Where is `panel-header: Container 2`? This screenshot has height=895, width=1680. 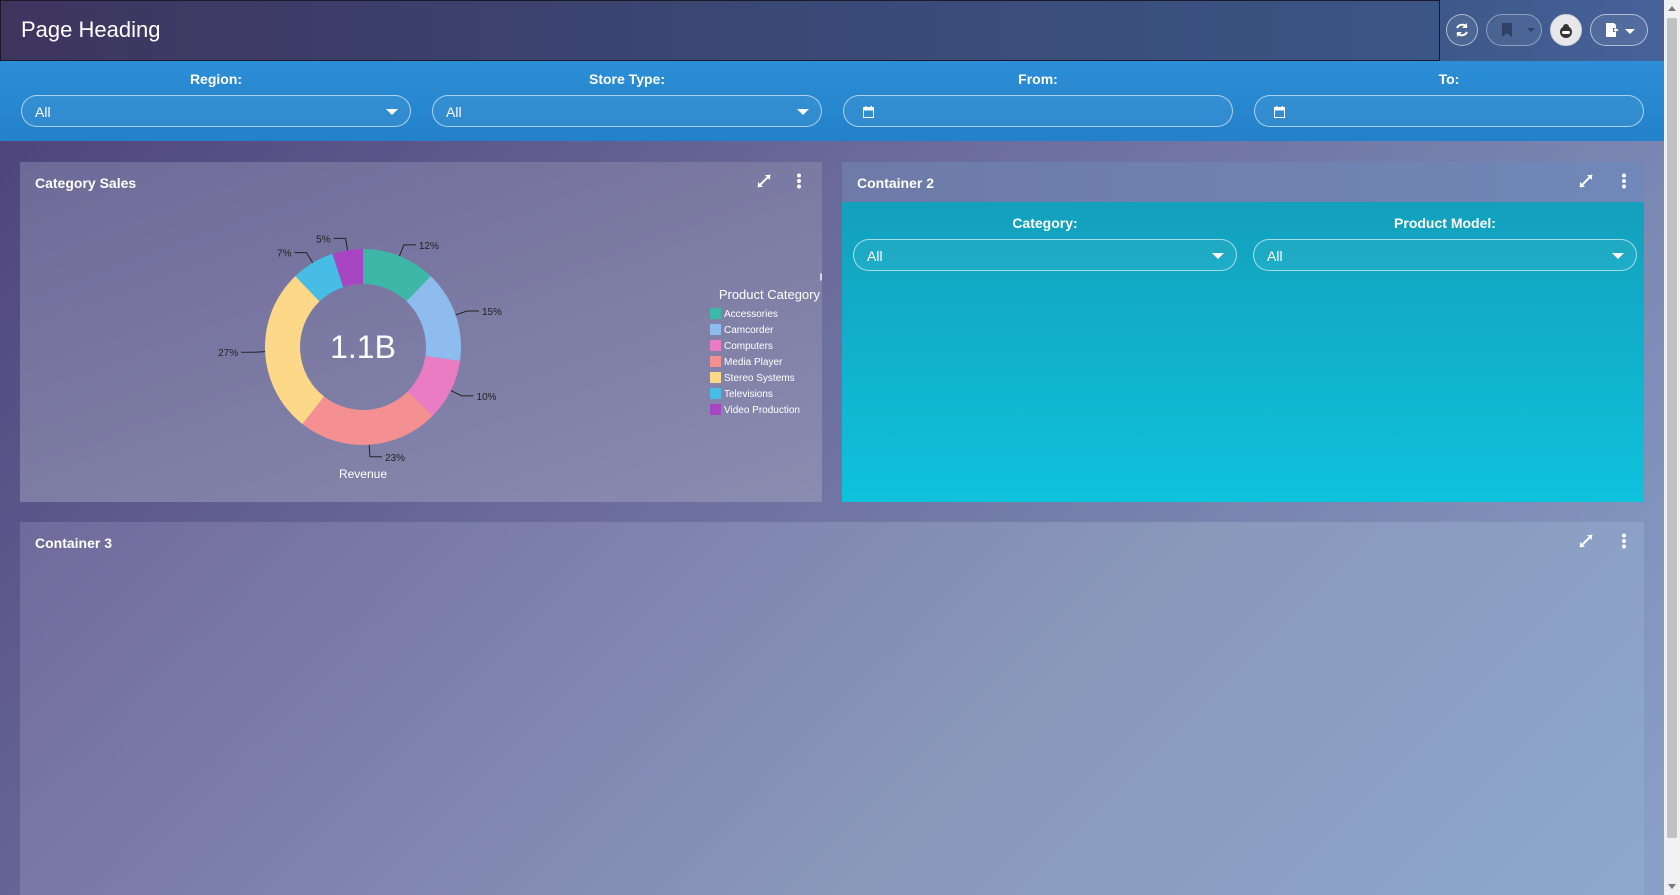 panel-header: Container 2 is located at coordinates (1243, 182).